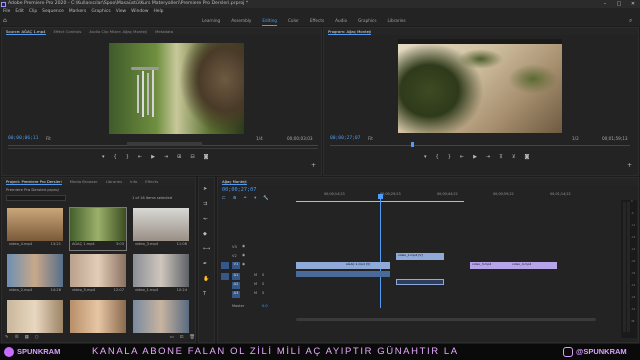  Describe the element at coordinates (151, 181) in the screenshot. I see `tab-effects: Effects` at that location.